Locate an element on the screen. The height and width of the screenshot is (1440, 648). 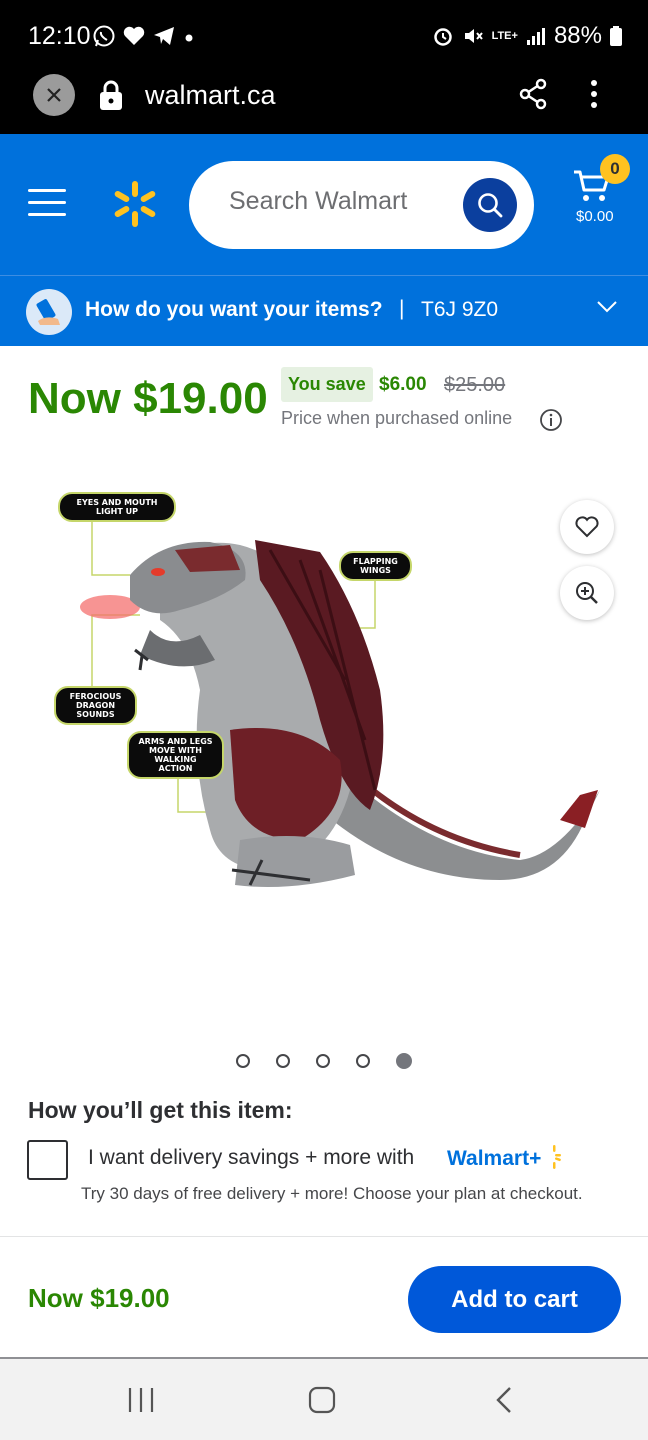
was-price: $25.00 is located at coordinates (475, 385).